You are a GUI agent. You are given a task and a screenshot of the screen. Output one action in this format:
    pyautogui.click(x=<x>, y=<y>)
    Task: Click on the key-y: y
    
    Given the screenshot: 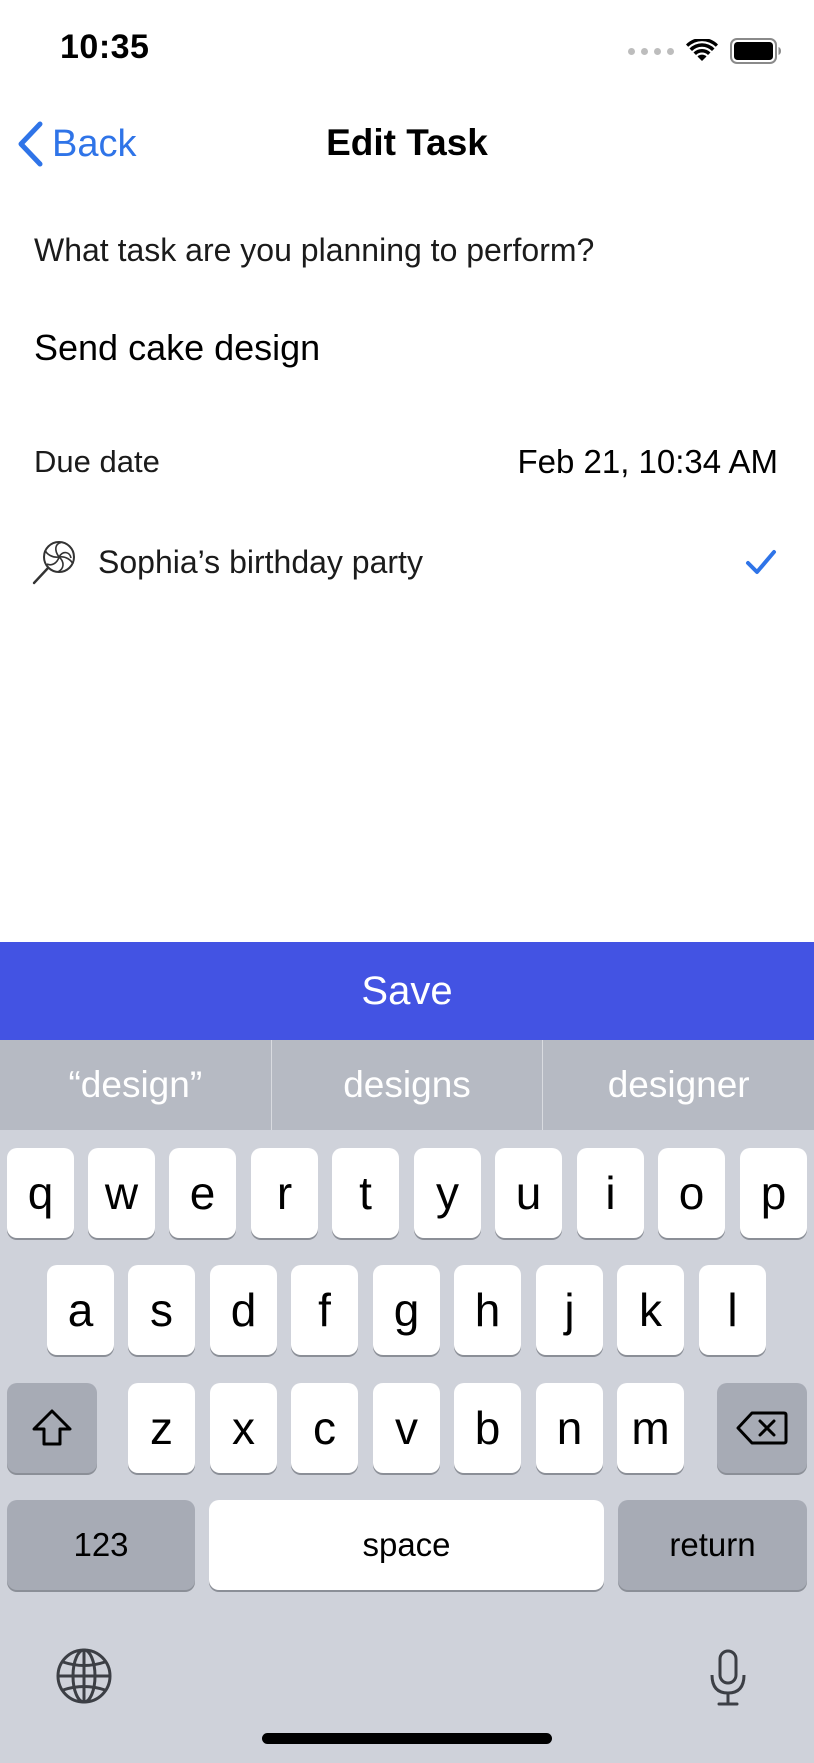 What is the action you would take?
    pyautogui.click(x=447, y=1193)
    